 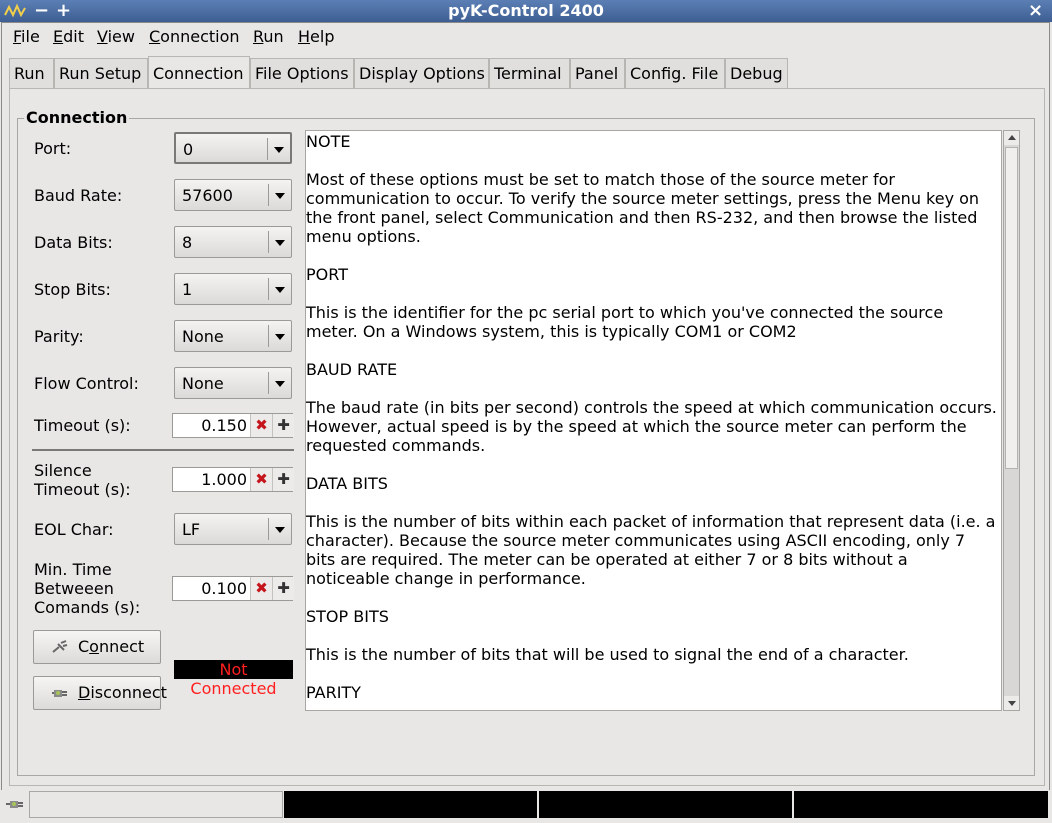 I want to click on min-time-spinbox: 0.100 ✖ ✚, so click(x=233, y=588).